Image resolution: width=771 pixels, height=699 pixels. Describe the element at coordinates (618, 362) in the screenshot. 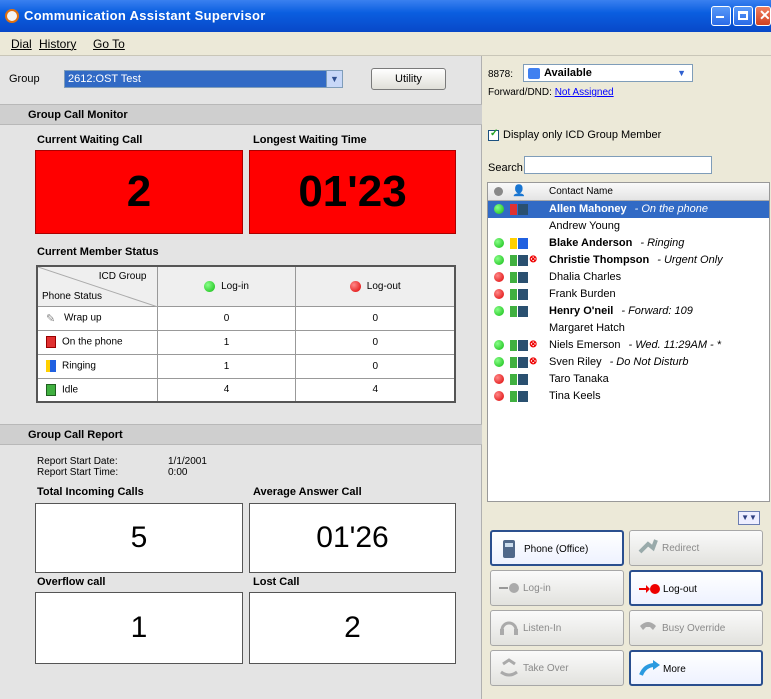

I see `contact-entry: Sven Riley - Do Not Disturb` at that location.